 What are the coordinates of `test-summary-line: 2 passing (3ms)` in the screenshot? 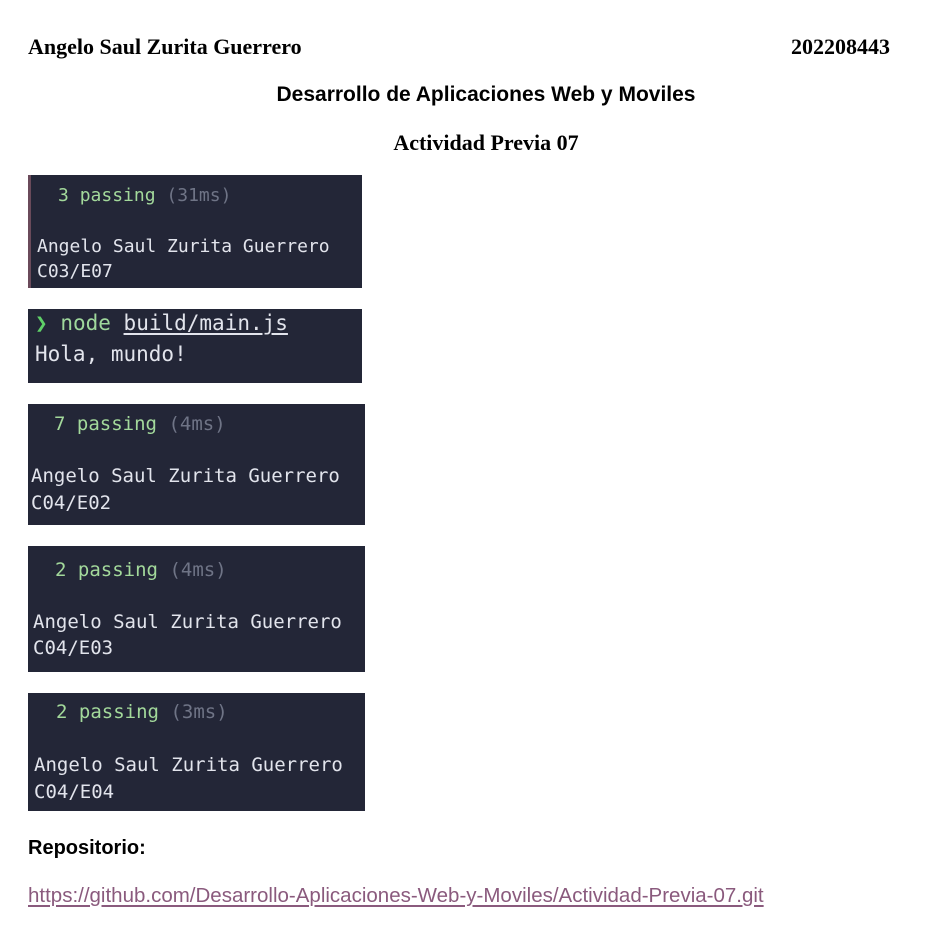 It's located at (142, 712).